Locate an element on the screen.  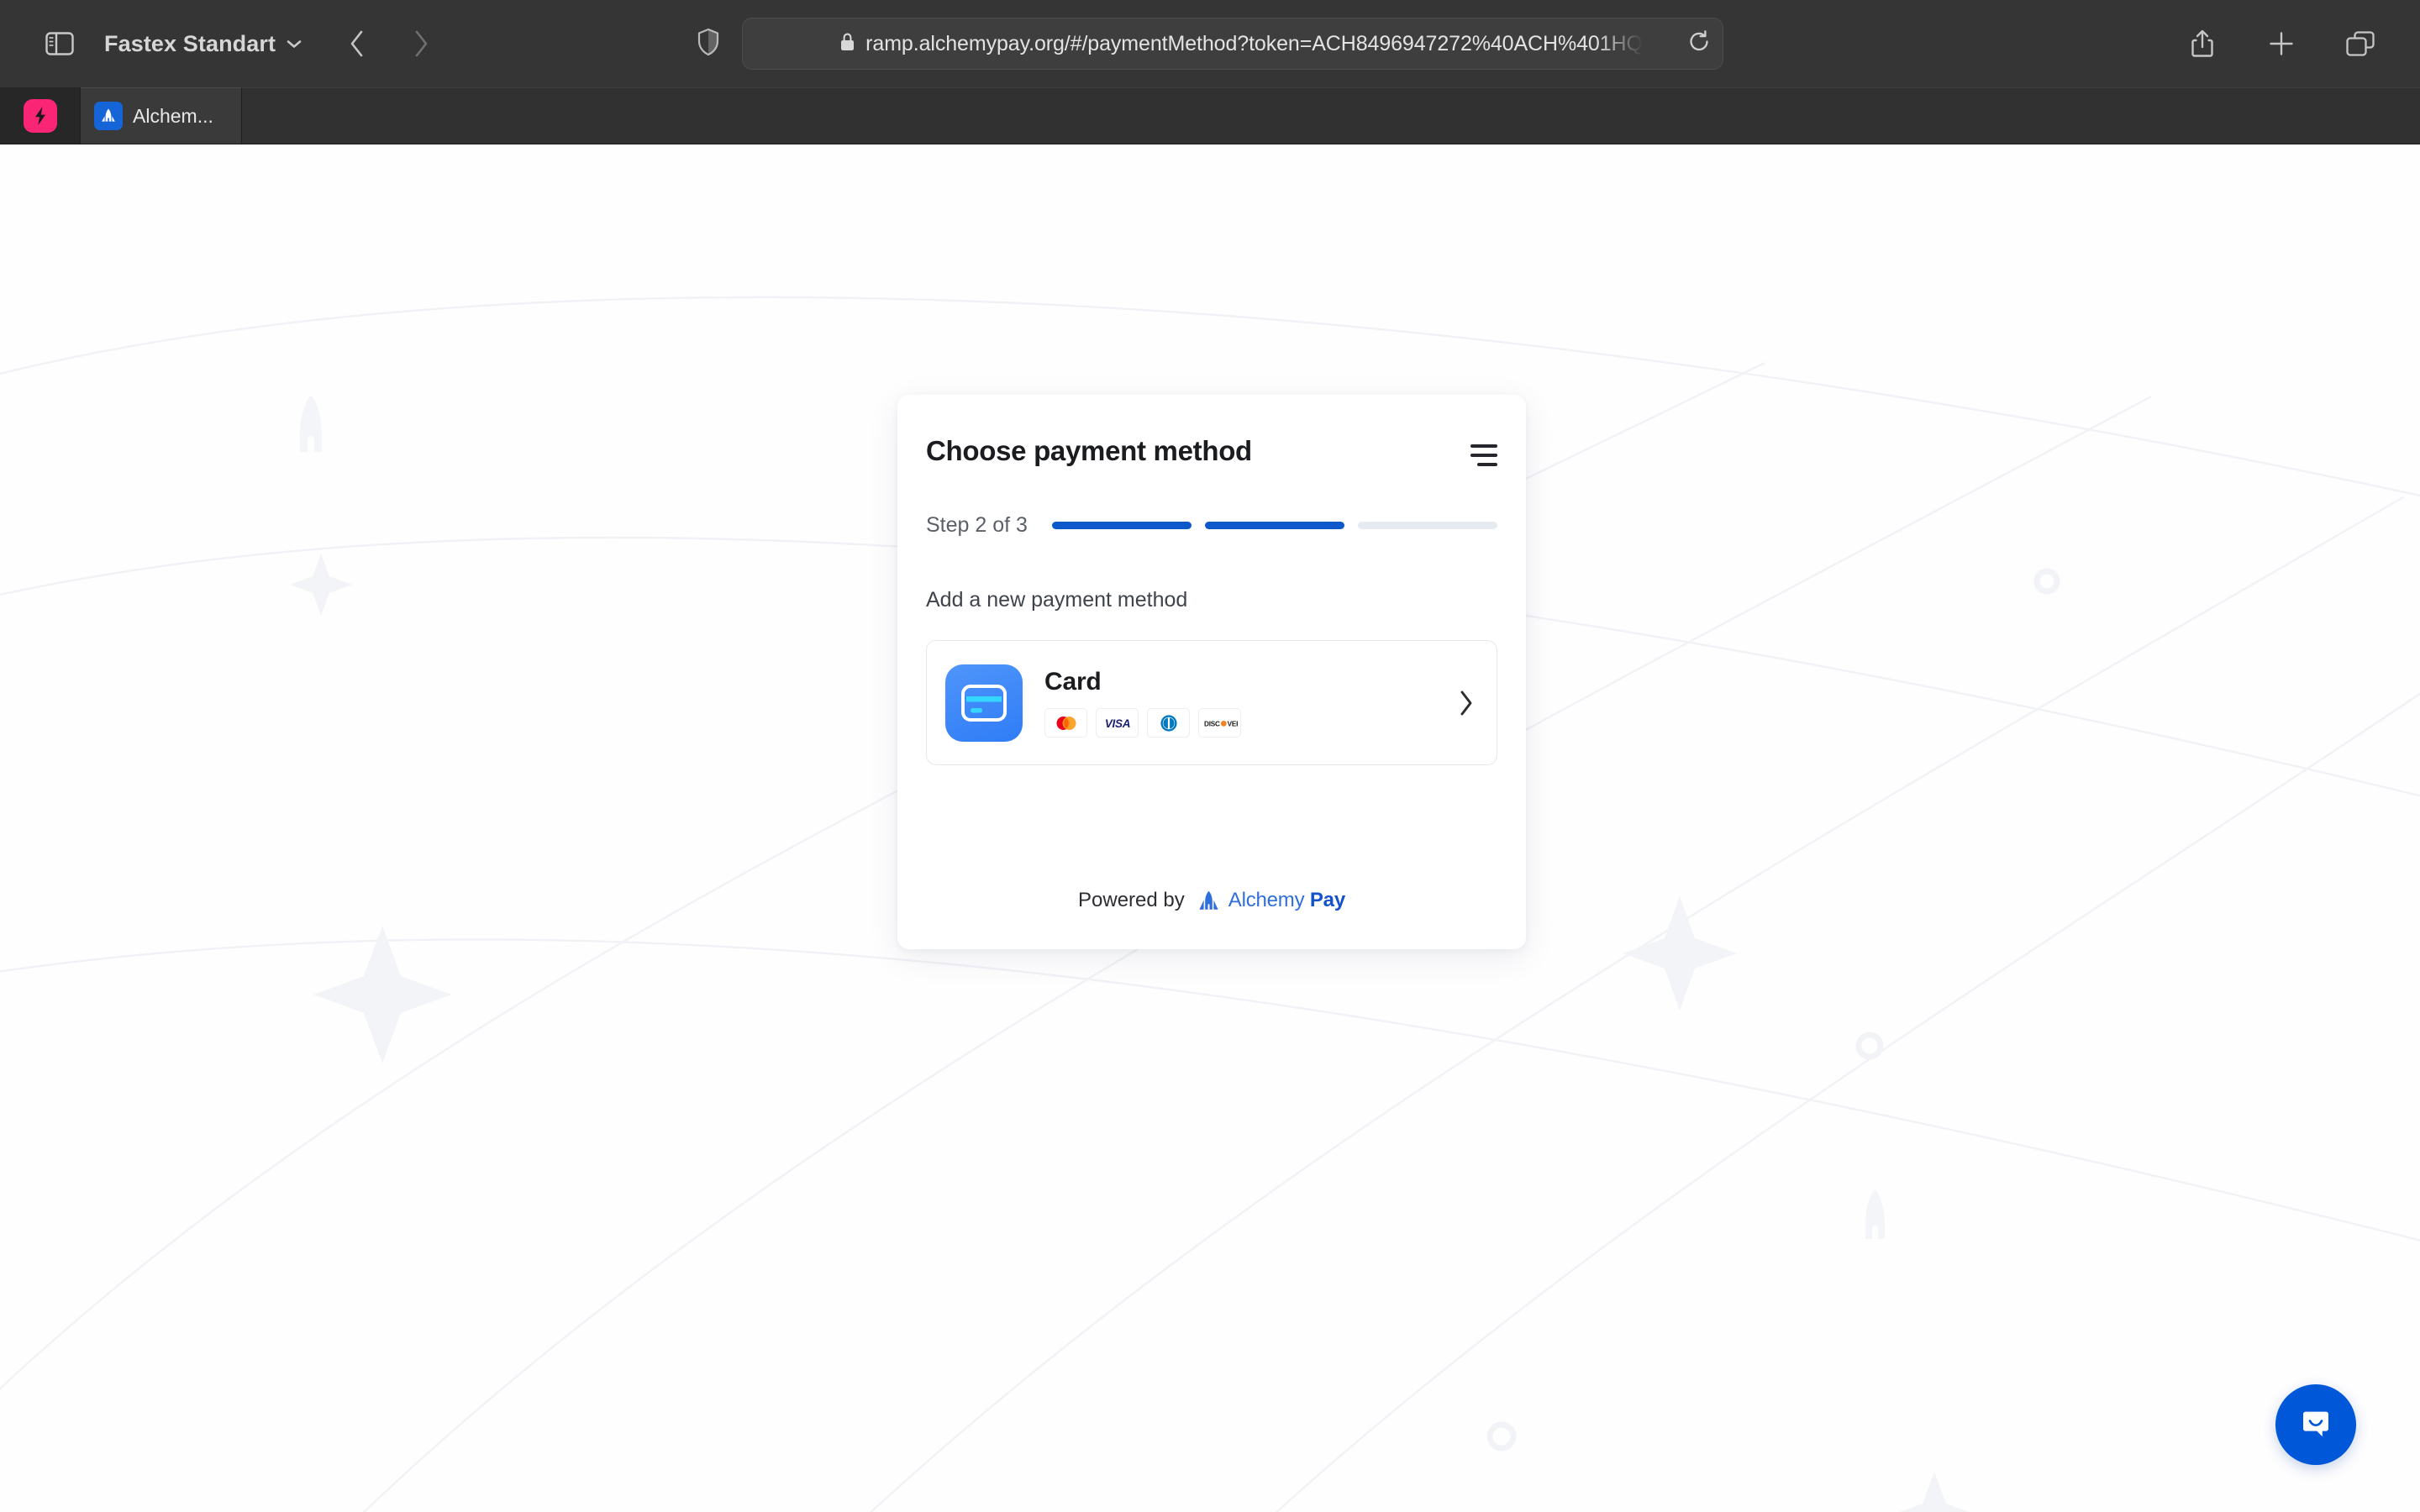
method-name: Card is located at coordinates (1073, 682).